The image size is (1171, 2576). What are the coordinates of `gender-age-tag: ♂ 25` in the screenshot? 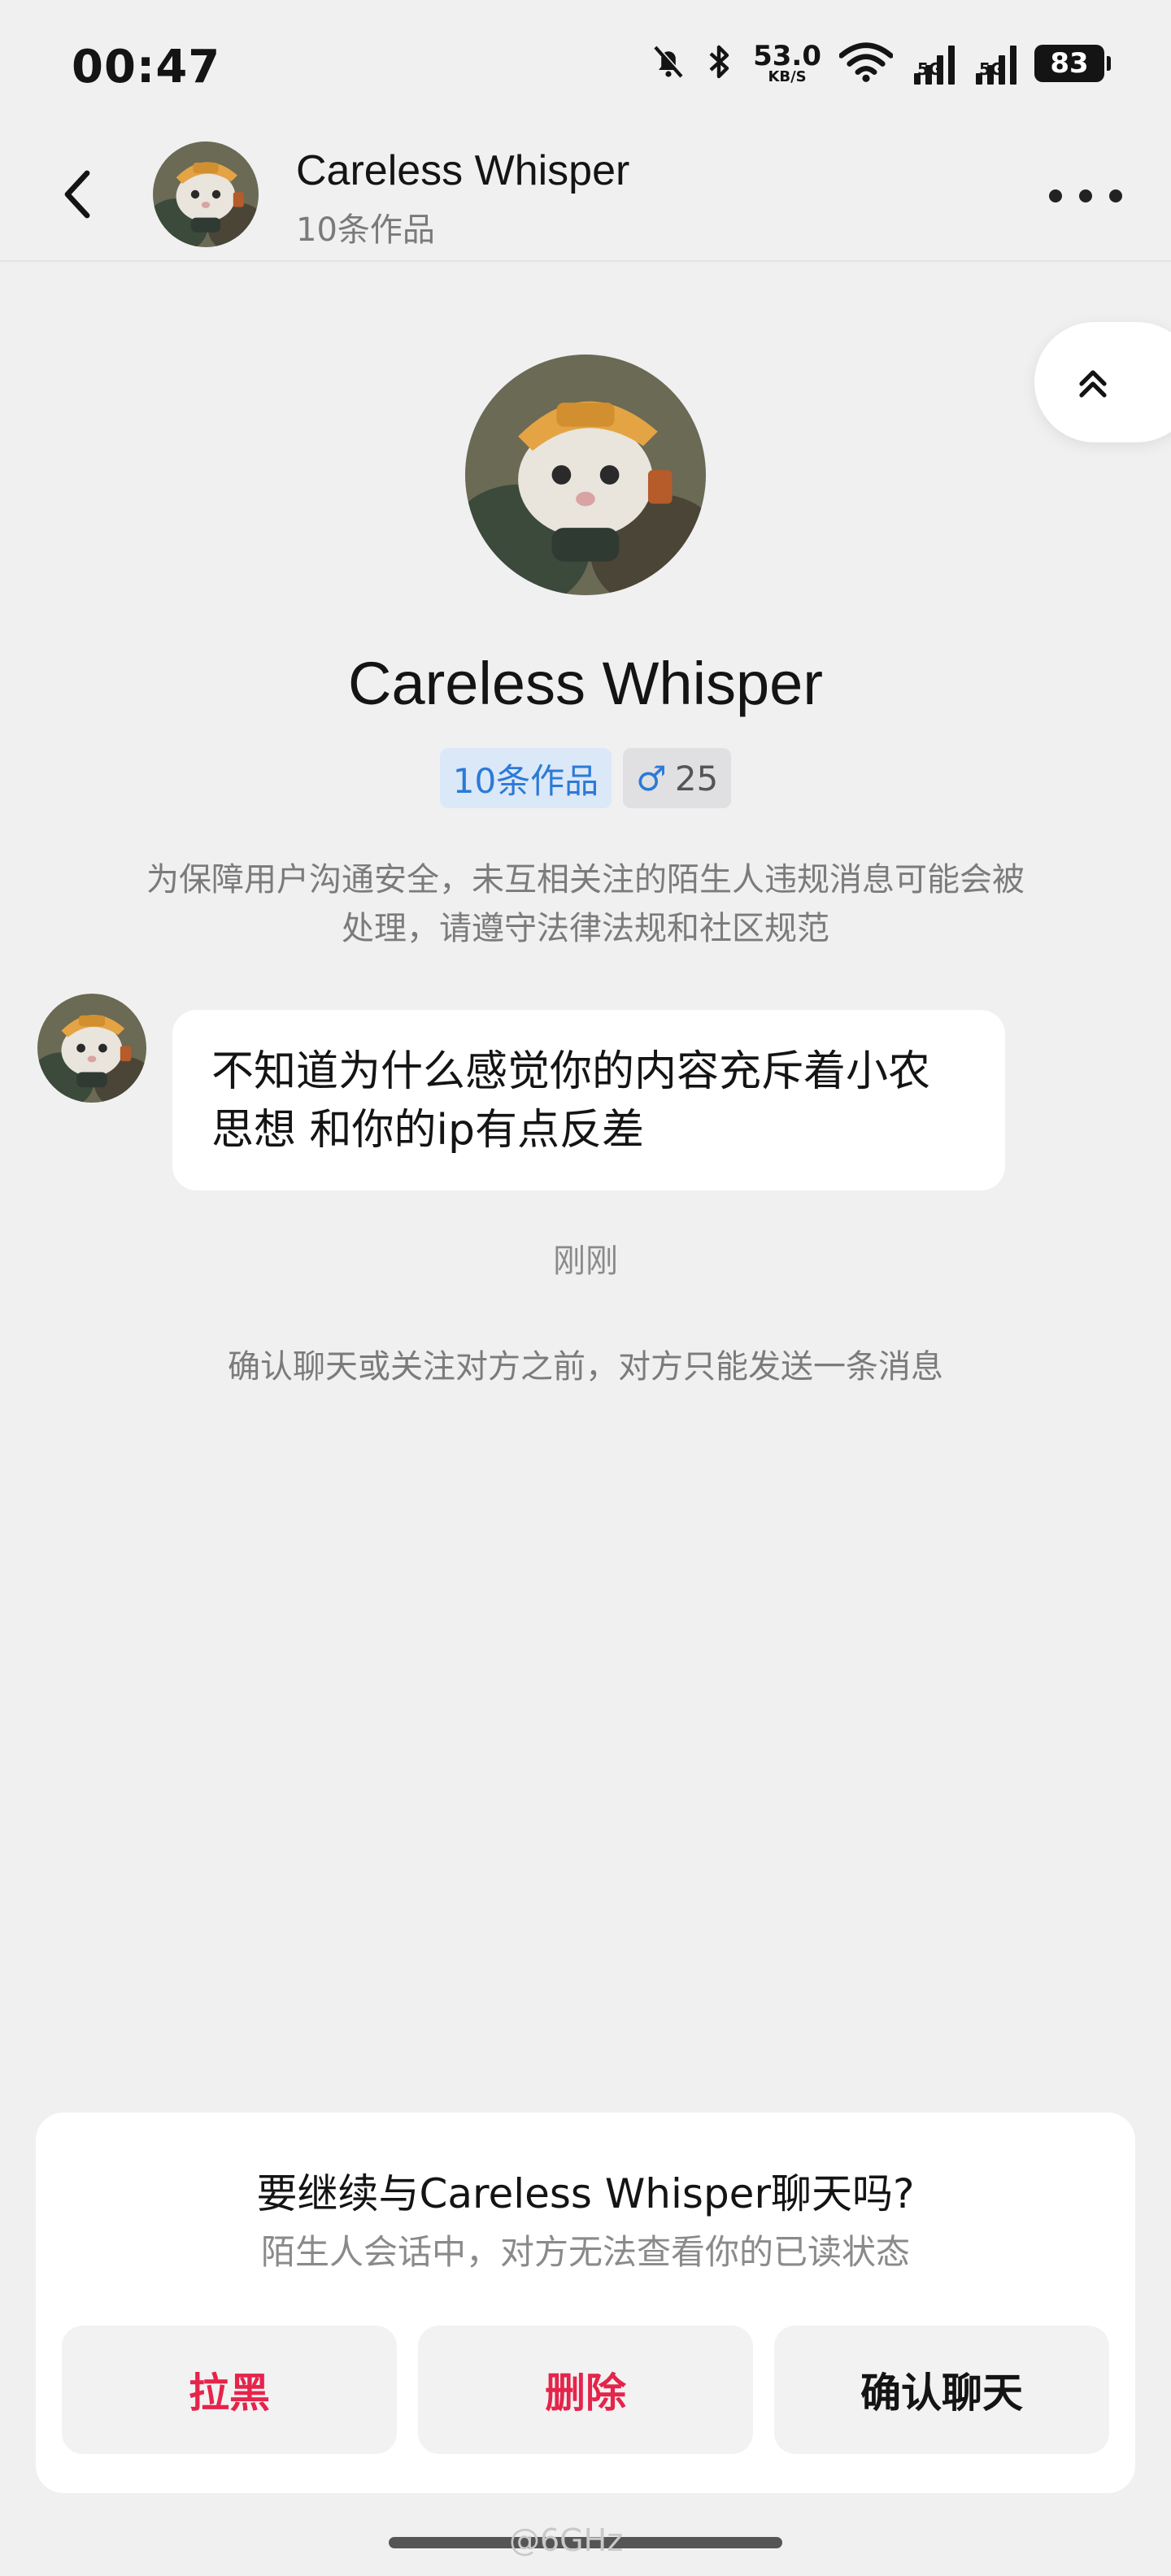 It's located at (677, 778).